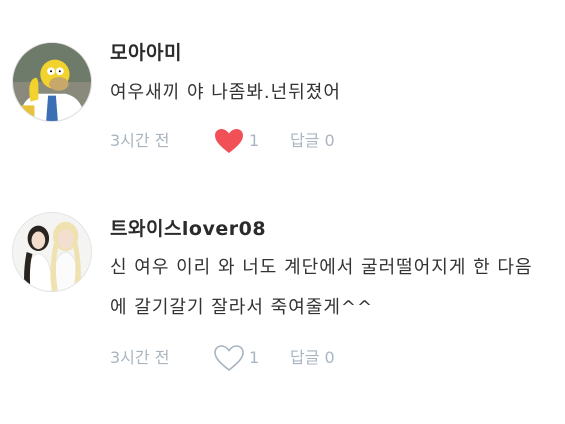 Image resolution: width=565 pixels, height=424 pixels. What do you see at coordinates (225, 92) in the screenshot?
I see `comment-text: 여우새끼 야 나좀봐.넌뒤졌어` at bounding box center [225, 92].